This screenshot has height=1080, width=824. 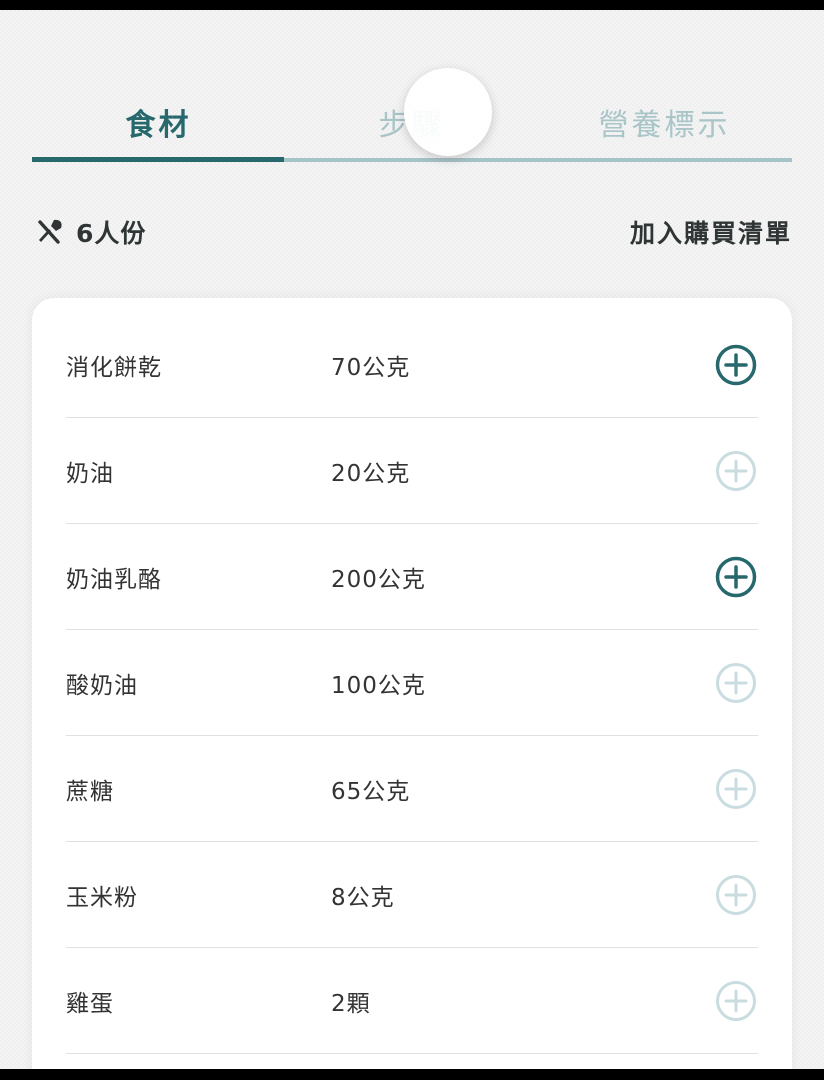 I want to click on ingredient-qty: 20公克, so click(x=371, y=474).